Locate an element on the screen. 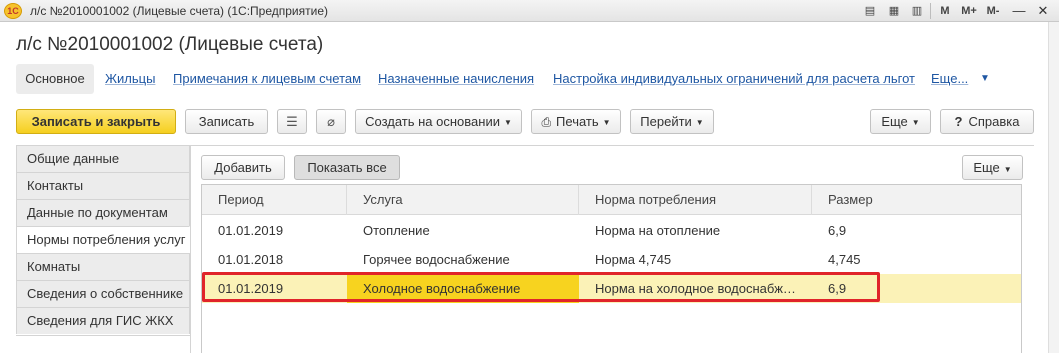  print-icon: ▤ is located at coordinates (870, 11).